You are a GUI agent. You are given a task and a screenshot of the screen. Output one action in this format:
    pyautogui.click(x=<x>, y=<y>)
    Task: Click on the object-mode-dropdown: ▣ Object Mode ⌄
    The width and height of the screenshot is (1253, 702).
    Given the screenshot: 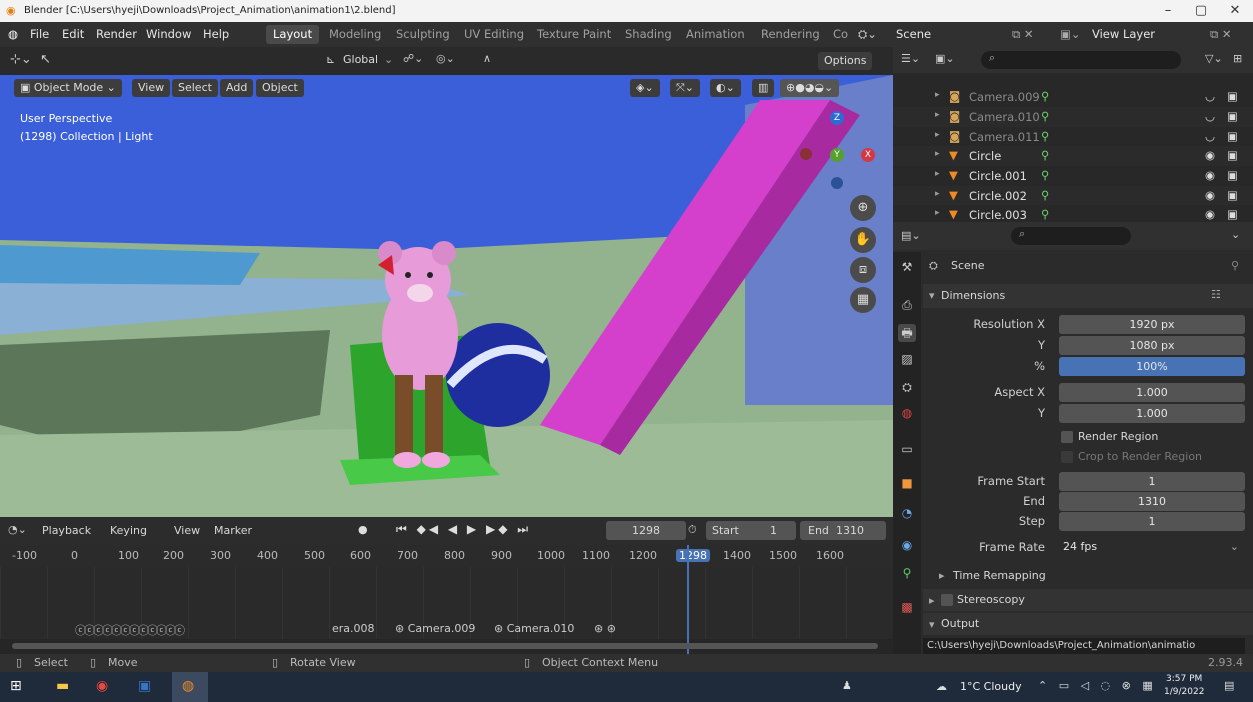 What is the action you would take?
    pyautogui.click(x=68, y=88)
    